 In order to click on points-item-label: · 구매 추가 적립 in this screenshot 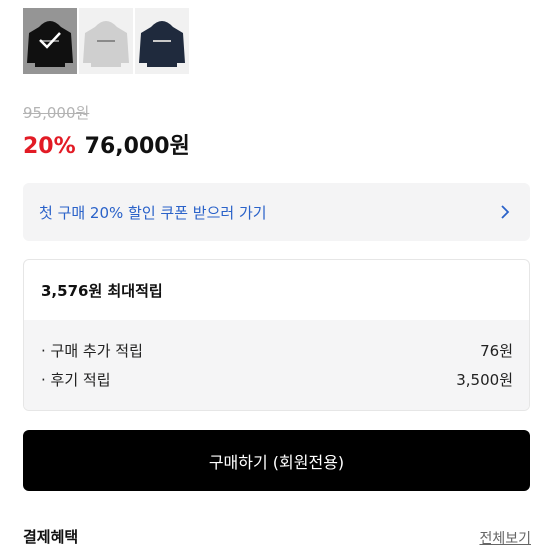, I will do `click(92, 351)`.